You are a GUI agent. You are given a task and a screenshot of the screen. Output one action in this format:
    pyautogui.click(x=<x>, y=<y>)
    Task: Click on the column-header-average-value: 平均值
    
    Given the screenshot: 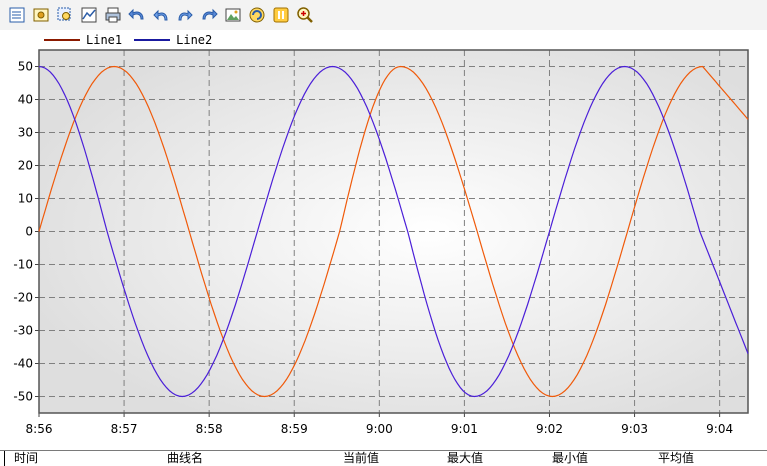 What is the action you would take?
    pyautogui.click(x=676, y=458)
    